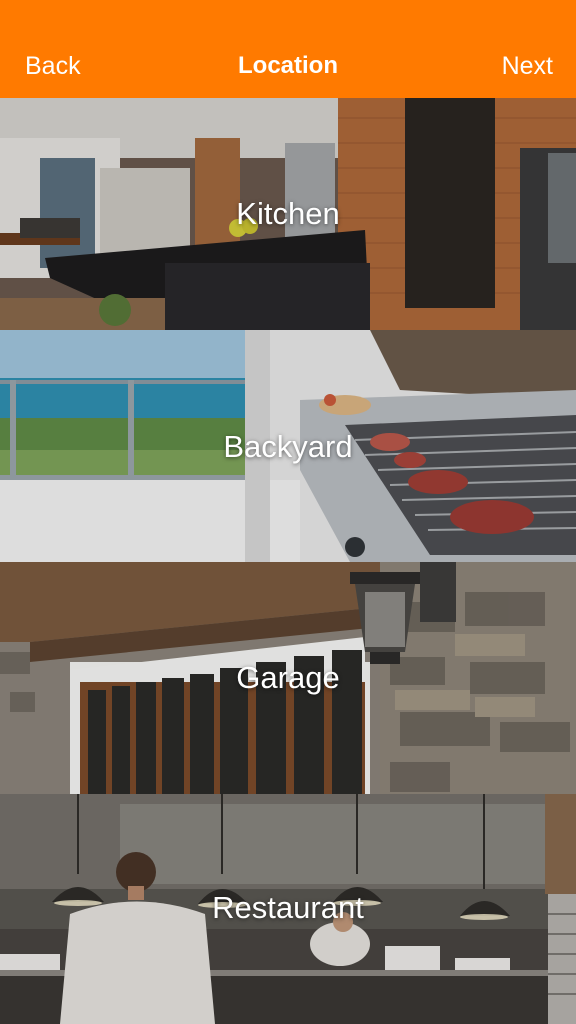 The image size is (576, 1024). What do you see at coordinates (288, 49) in the screenshot?
I see `nav-bar: Back Location Next` at bounding box center [288, 49].